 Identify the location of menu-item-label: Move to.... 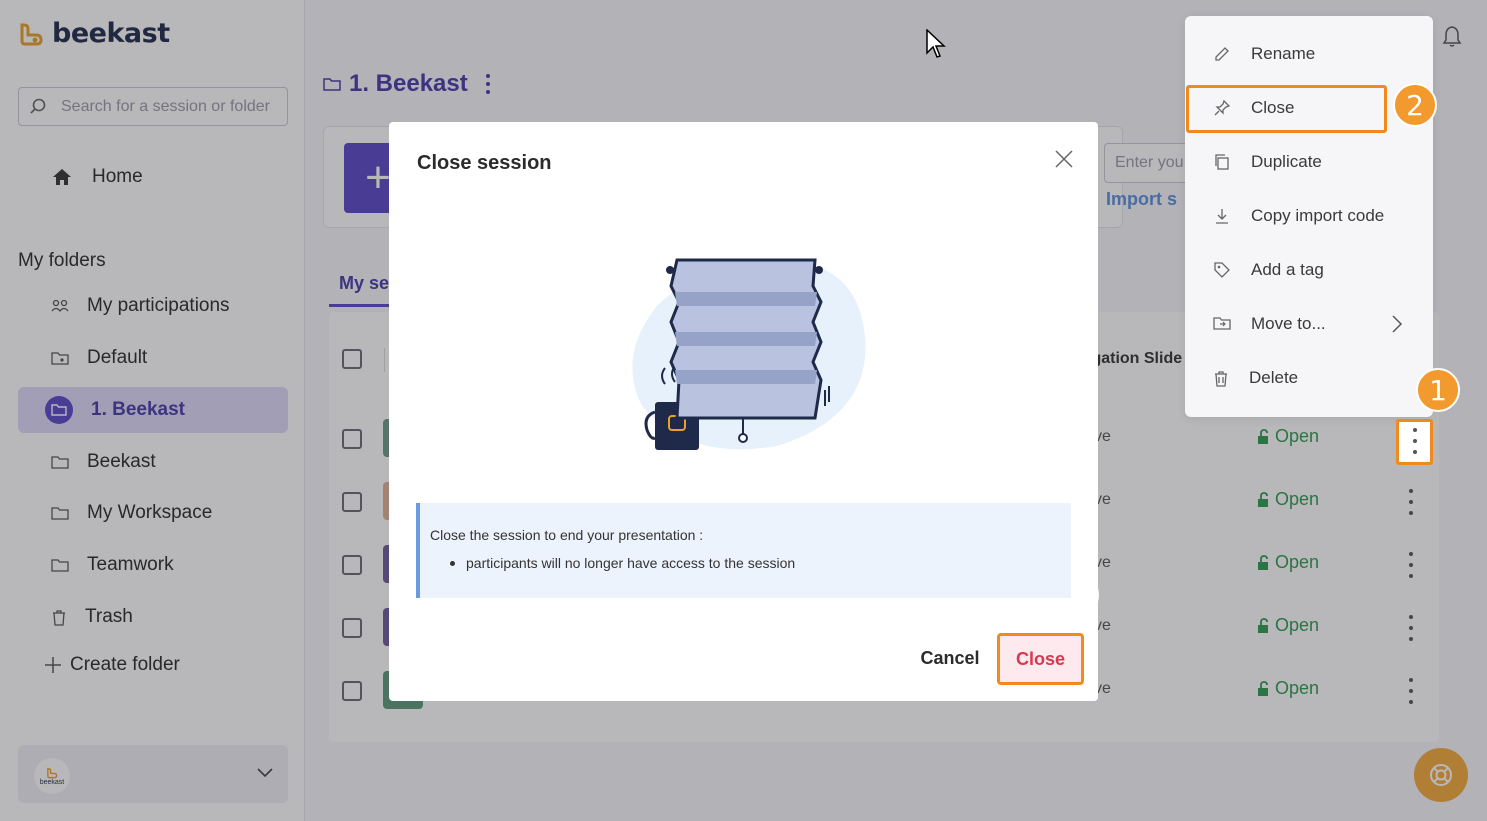
(1288, 323).